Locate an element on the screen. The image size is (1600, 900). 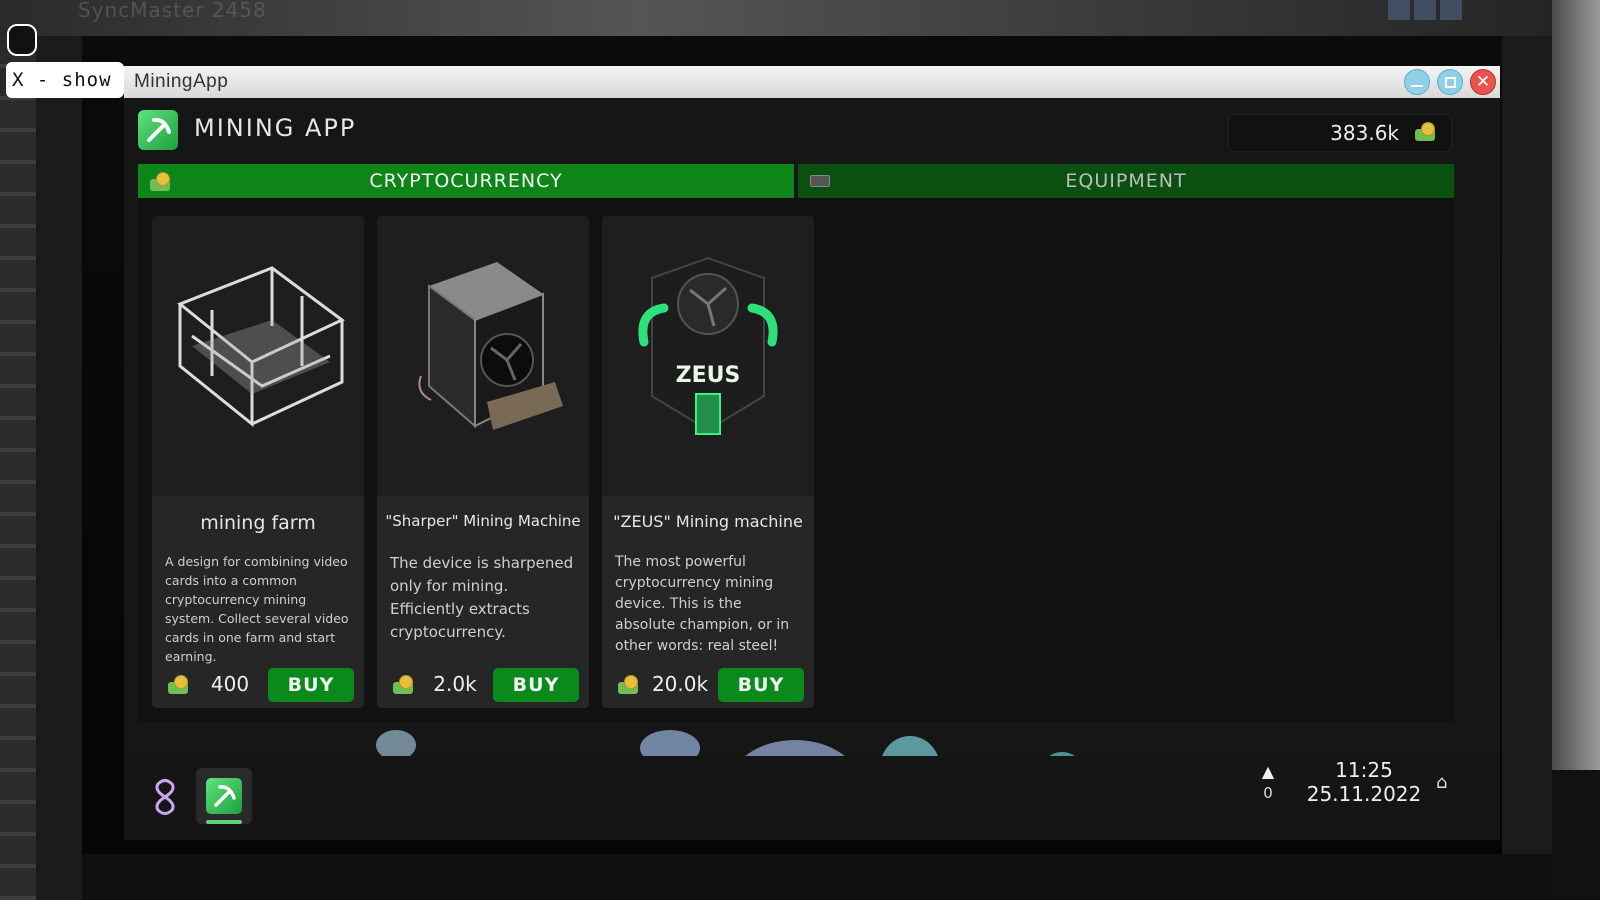
chevron-up-icon: ▲ is located at coordinates (1268, 771).